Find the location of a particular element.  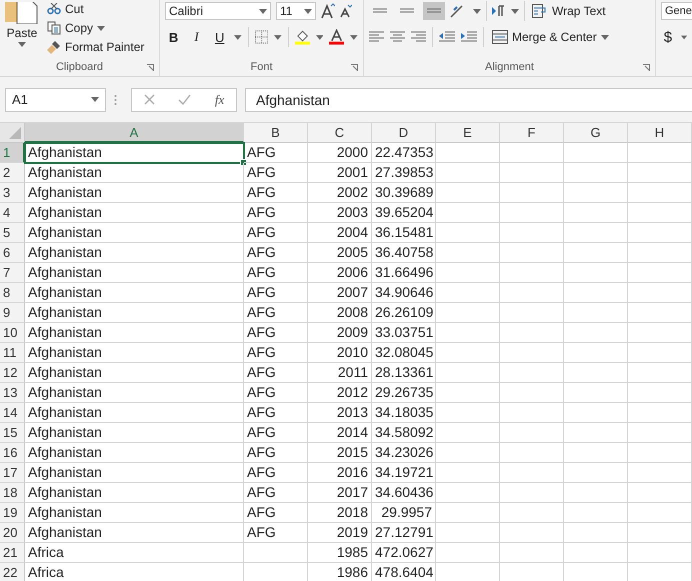

align-left-icon is located at coordinates (376, 37).